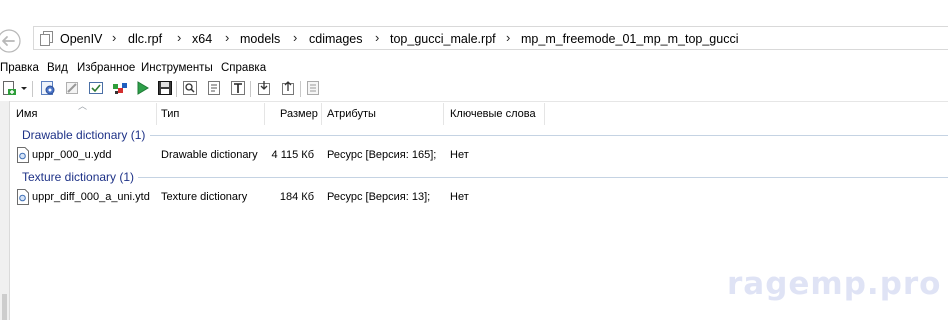 This screenshot has width=948, height=320. Describe the element at coordinates (214, 88) in the screenshot. I see `page-icon` at that location.